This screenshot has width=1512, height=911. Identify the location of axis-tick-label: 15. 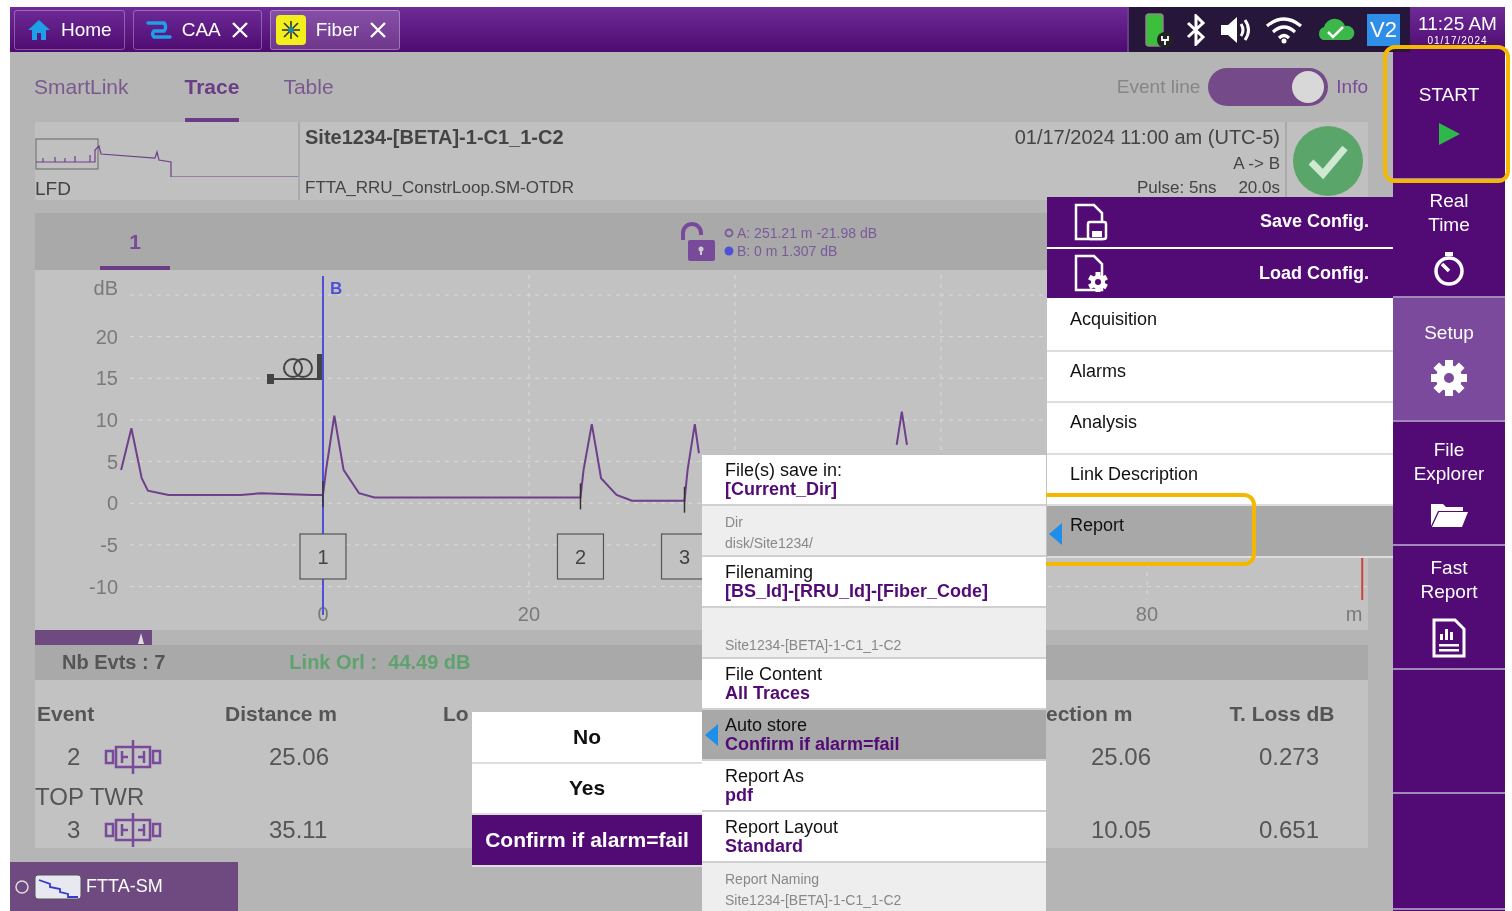
(106, 378).